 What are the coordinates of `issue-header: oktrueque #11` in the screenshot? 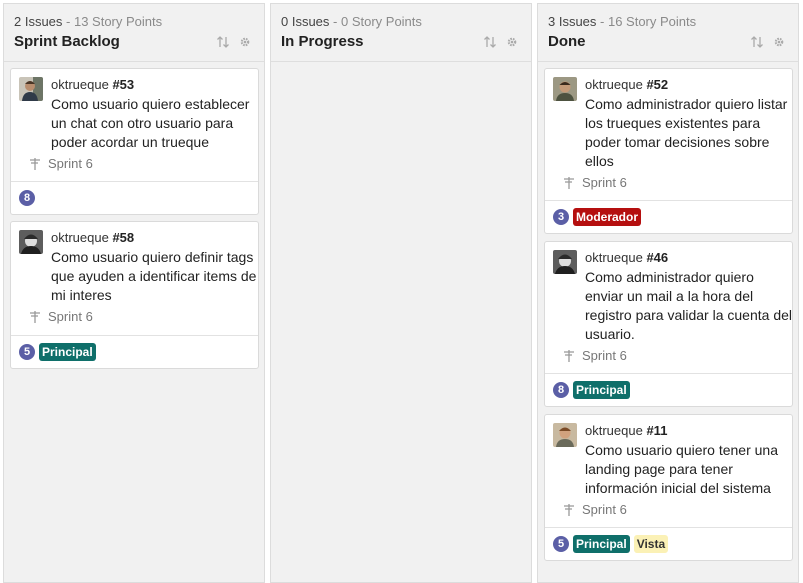 It's located at (626, 430).